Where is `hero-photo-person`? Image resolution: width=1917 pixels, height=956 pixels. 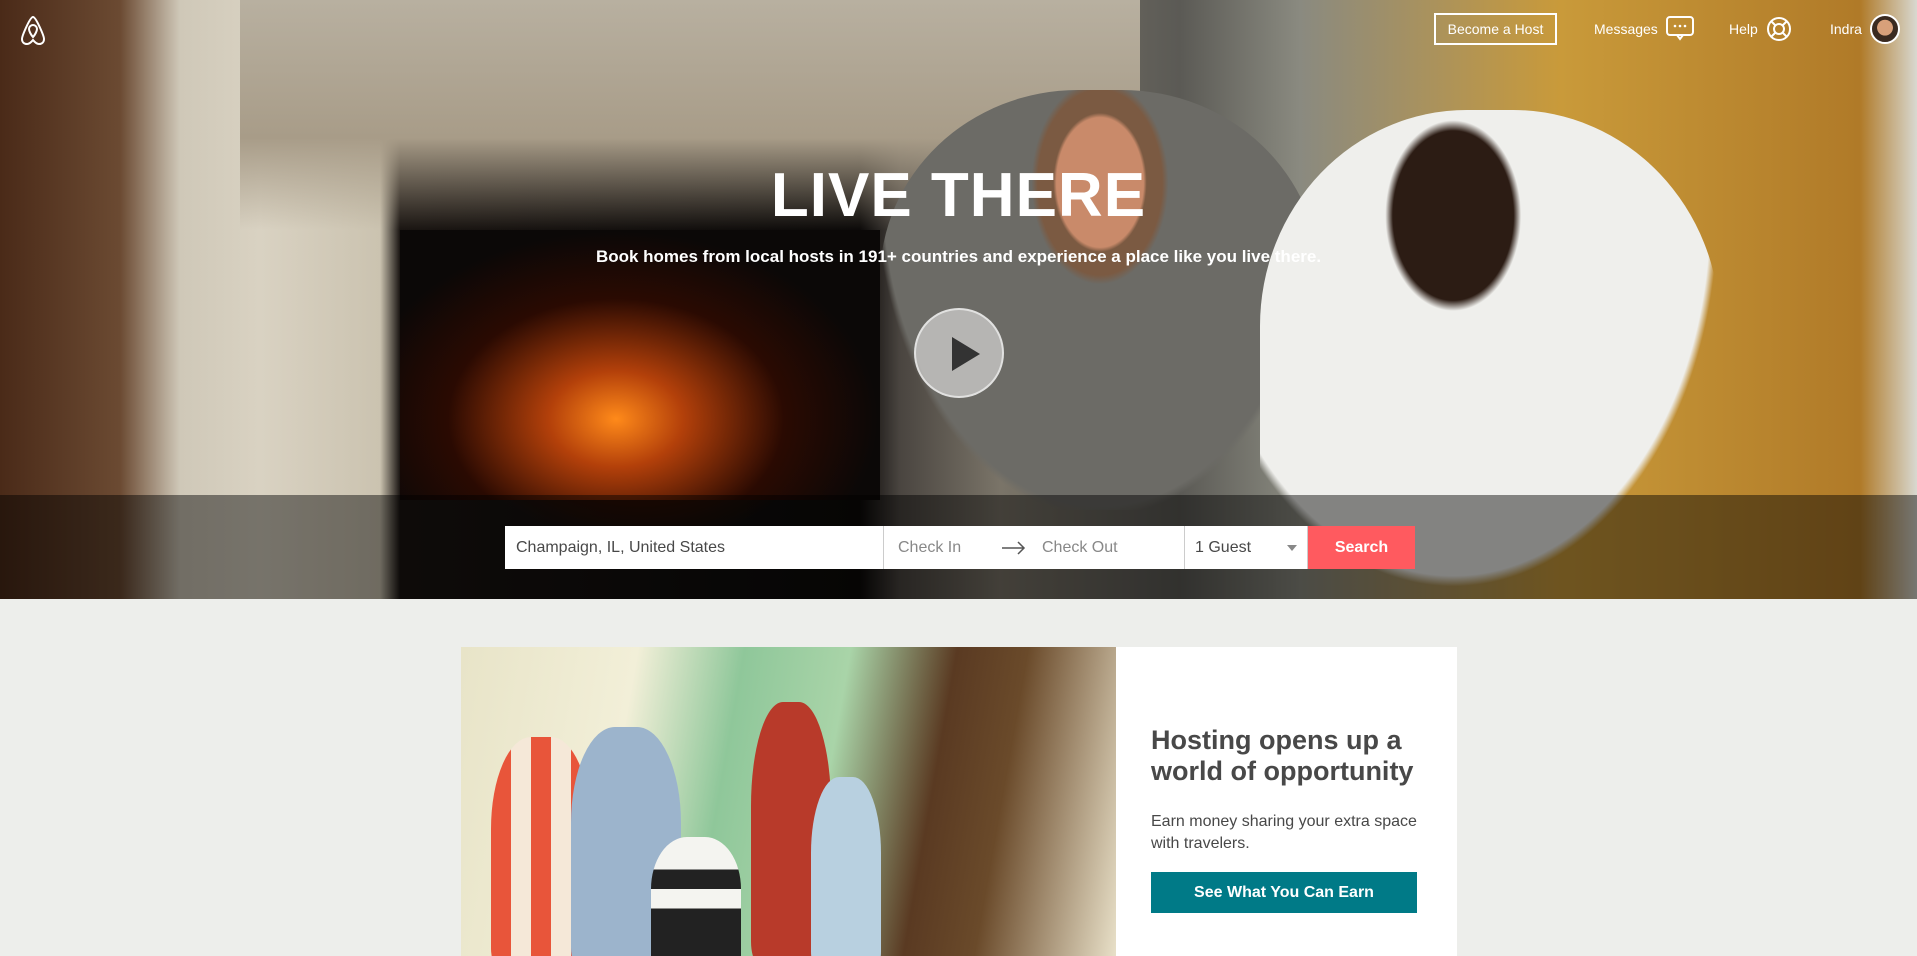 hero-photo-person is located at coordinates (1100, 300).